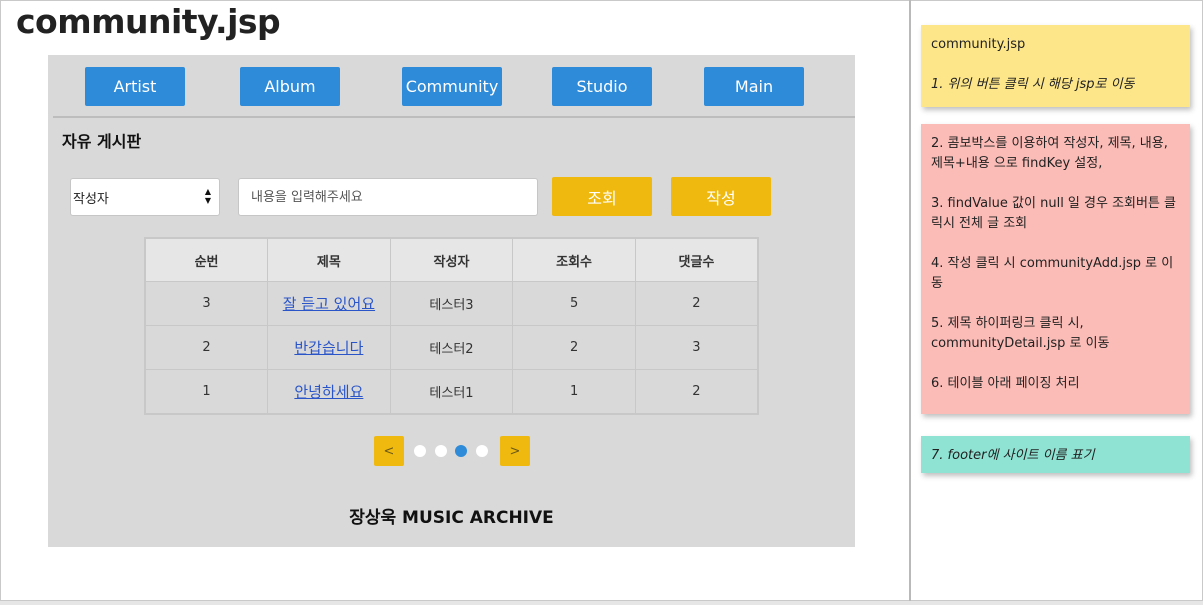  What do you see at coordinates (452, 86) in the screenshot?
I see `nav-button-community: Community` at bounding box center [452, 86].